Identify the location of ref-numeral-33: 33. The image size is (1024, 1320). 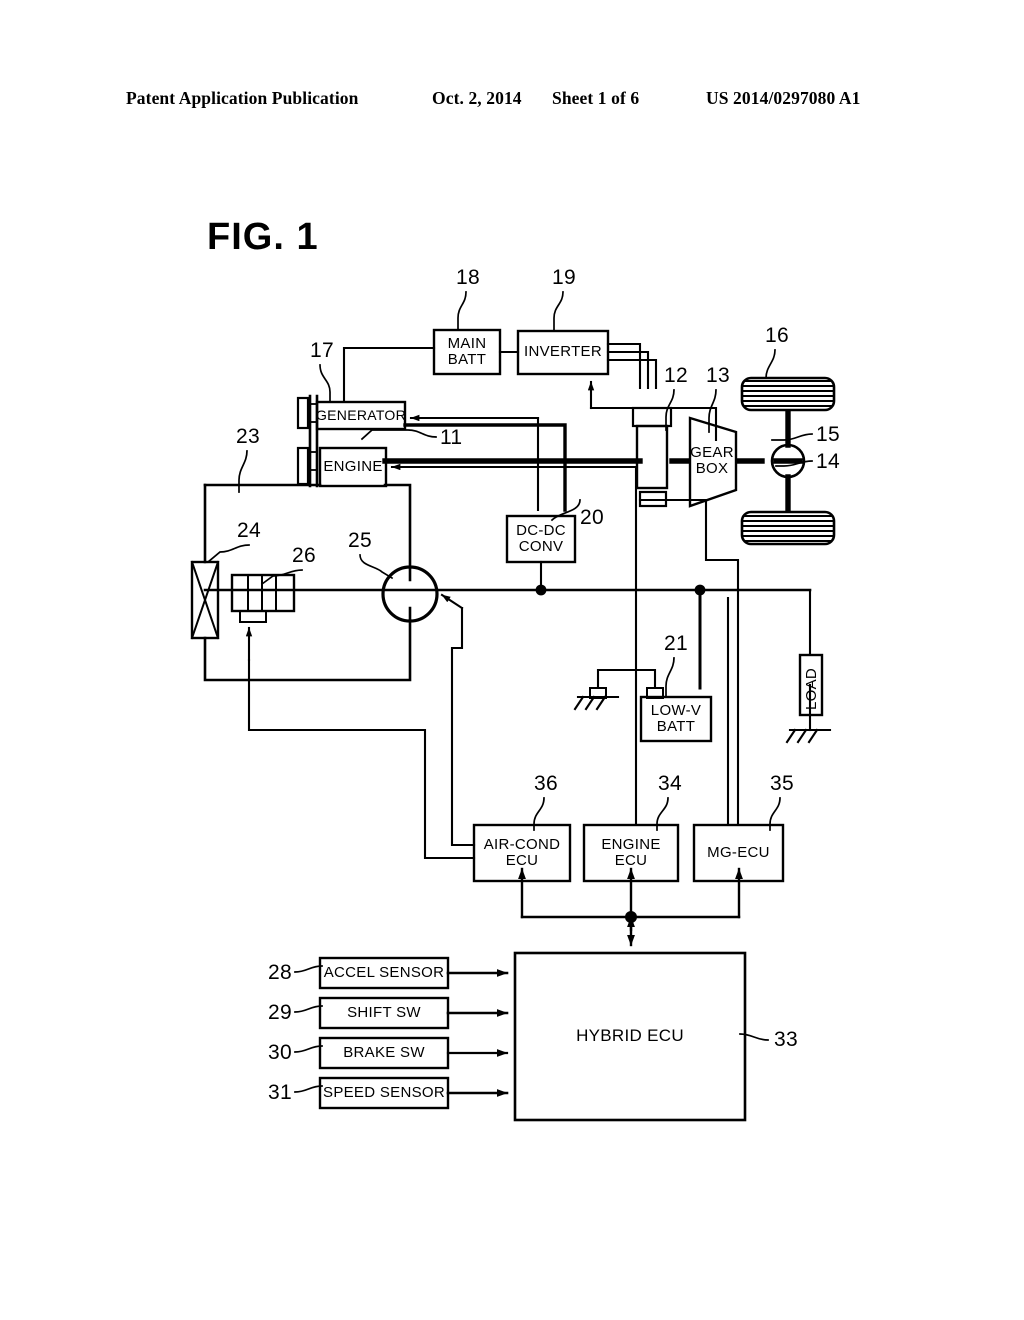
(786, 1039).